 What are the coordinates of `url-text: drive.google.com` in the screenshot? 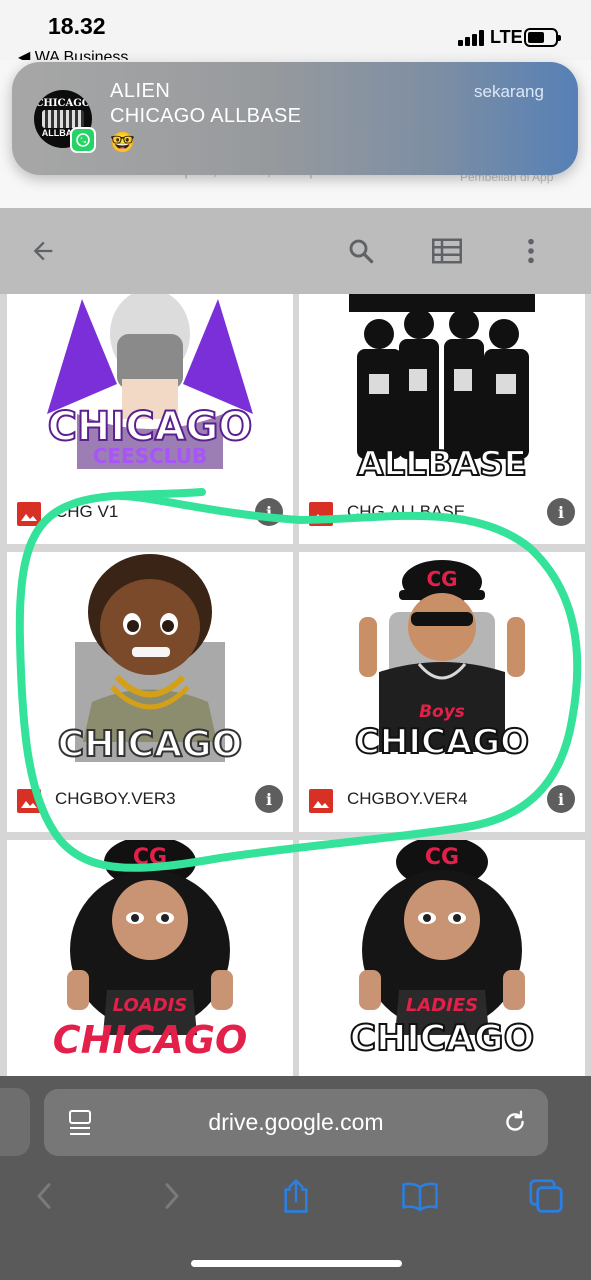 It's located at (296, 1122).